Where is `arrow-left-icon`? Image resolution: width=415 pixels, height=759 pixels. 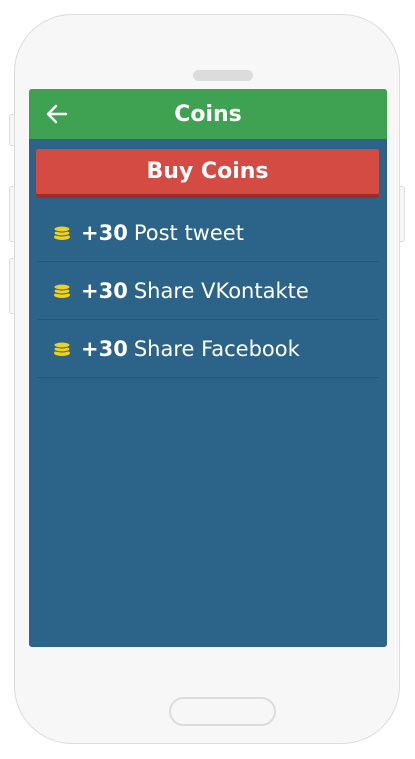
arrow-left-icon is located at coordinates (57, 114).